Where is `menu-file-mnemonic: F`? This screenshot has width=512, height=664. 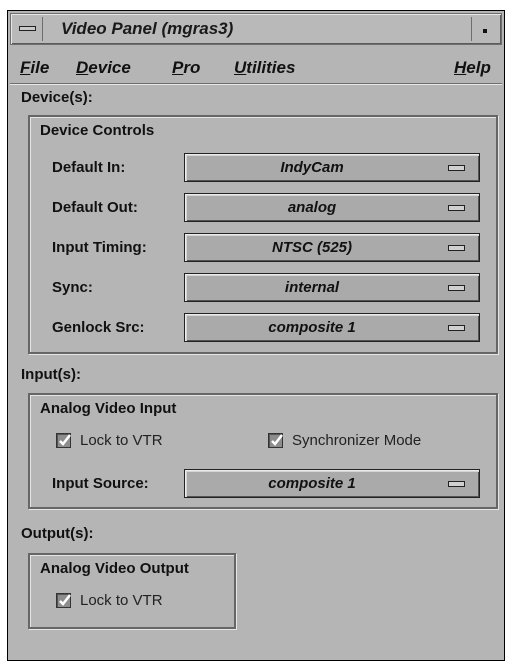
menu-file-mnemonic: F is located at coordinates (25, 67).